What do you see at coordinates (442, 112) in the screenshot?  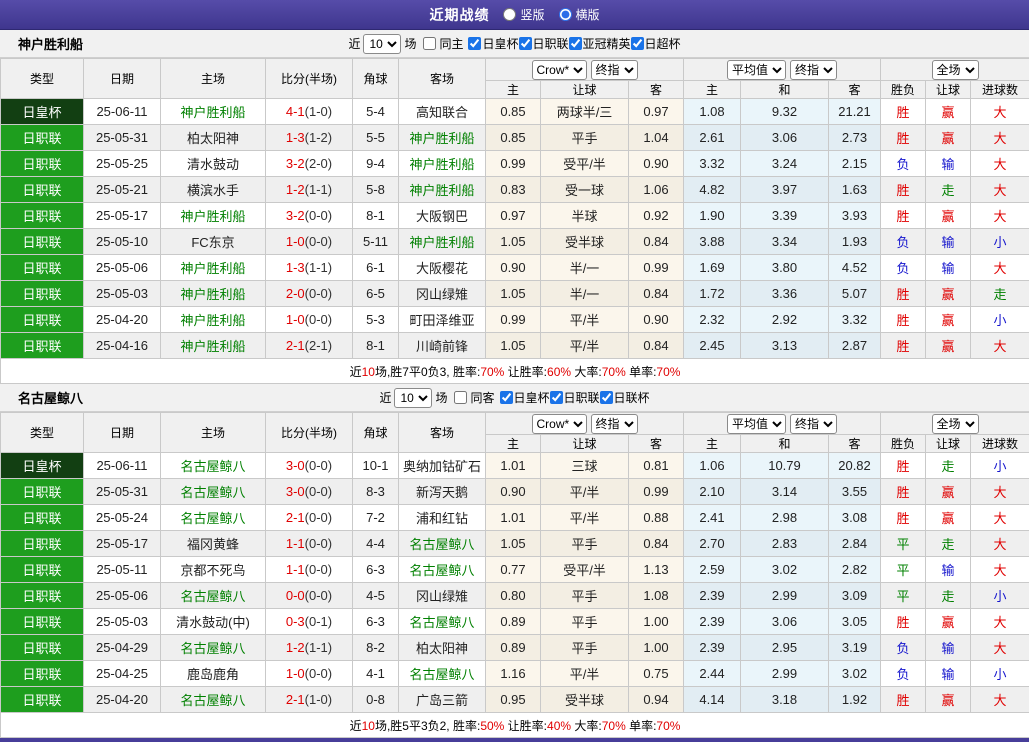 I see `away-team: 高知联合` at bounding box center [442, 112].